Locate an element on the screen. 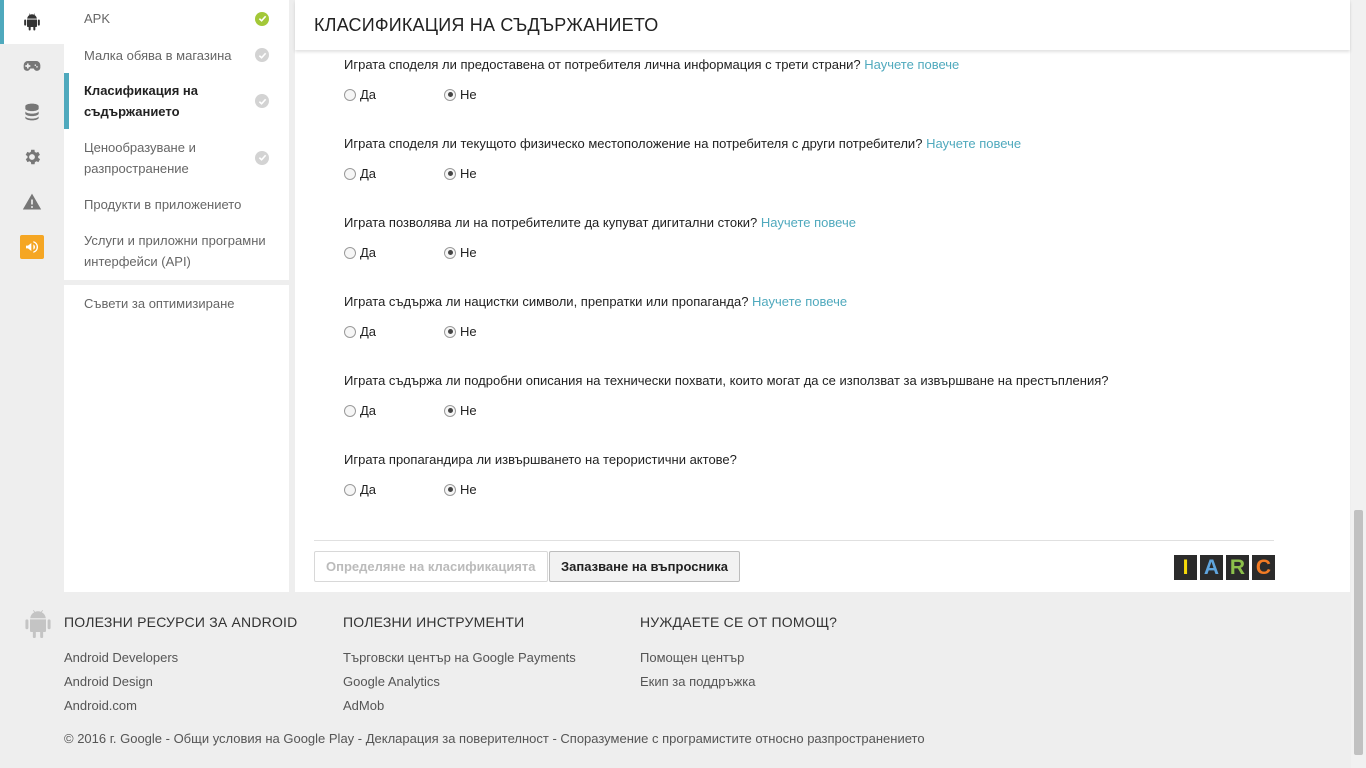 The image size is (1366, 768). gear-icon is located at coordinates (33, 157).